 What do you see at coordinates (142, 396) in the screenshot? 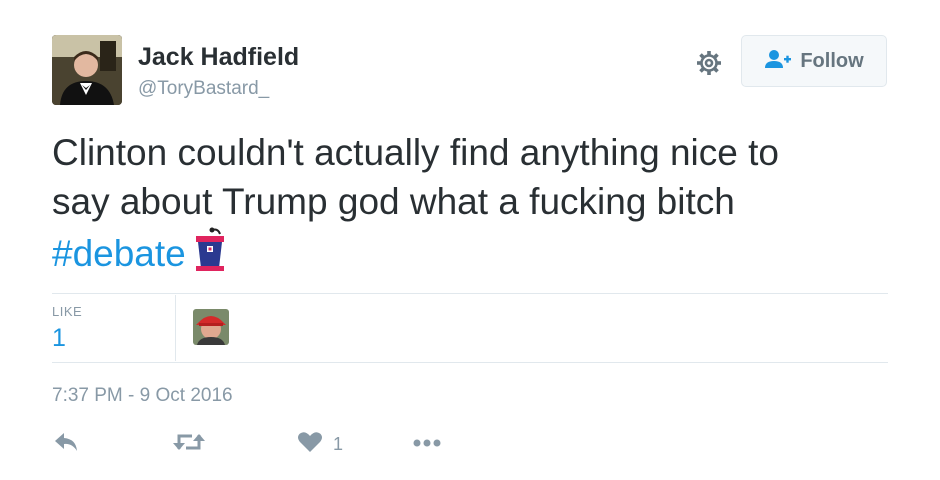
I see `timestamp: 7:37 PM - 9 Oct 2016` at bounding box center [142, 396].